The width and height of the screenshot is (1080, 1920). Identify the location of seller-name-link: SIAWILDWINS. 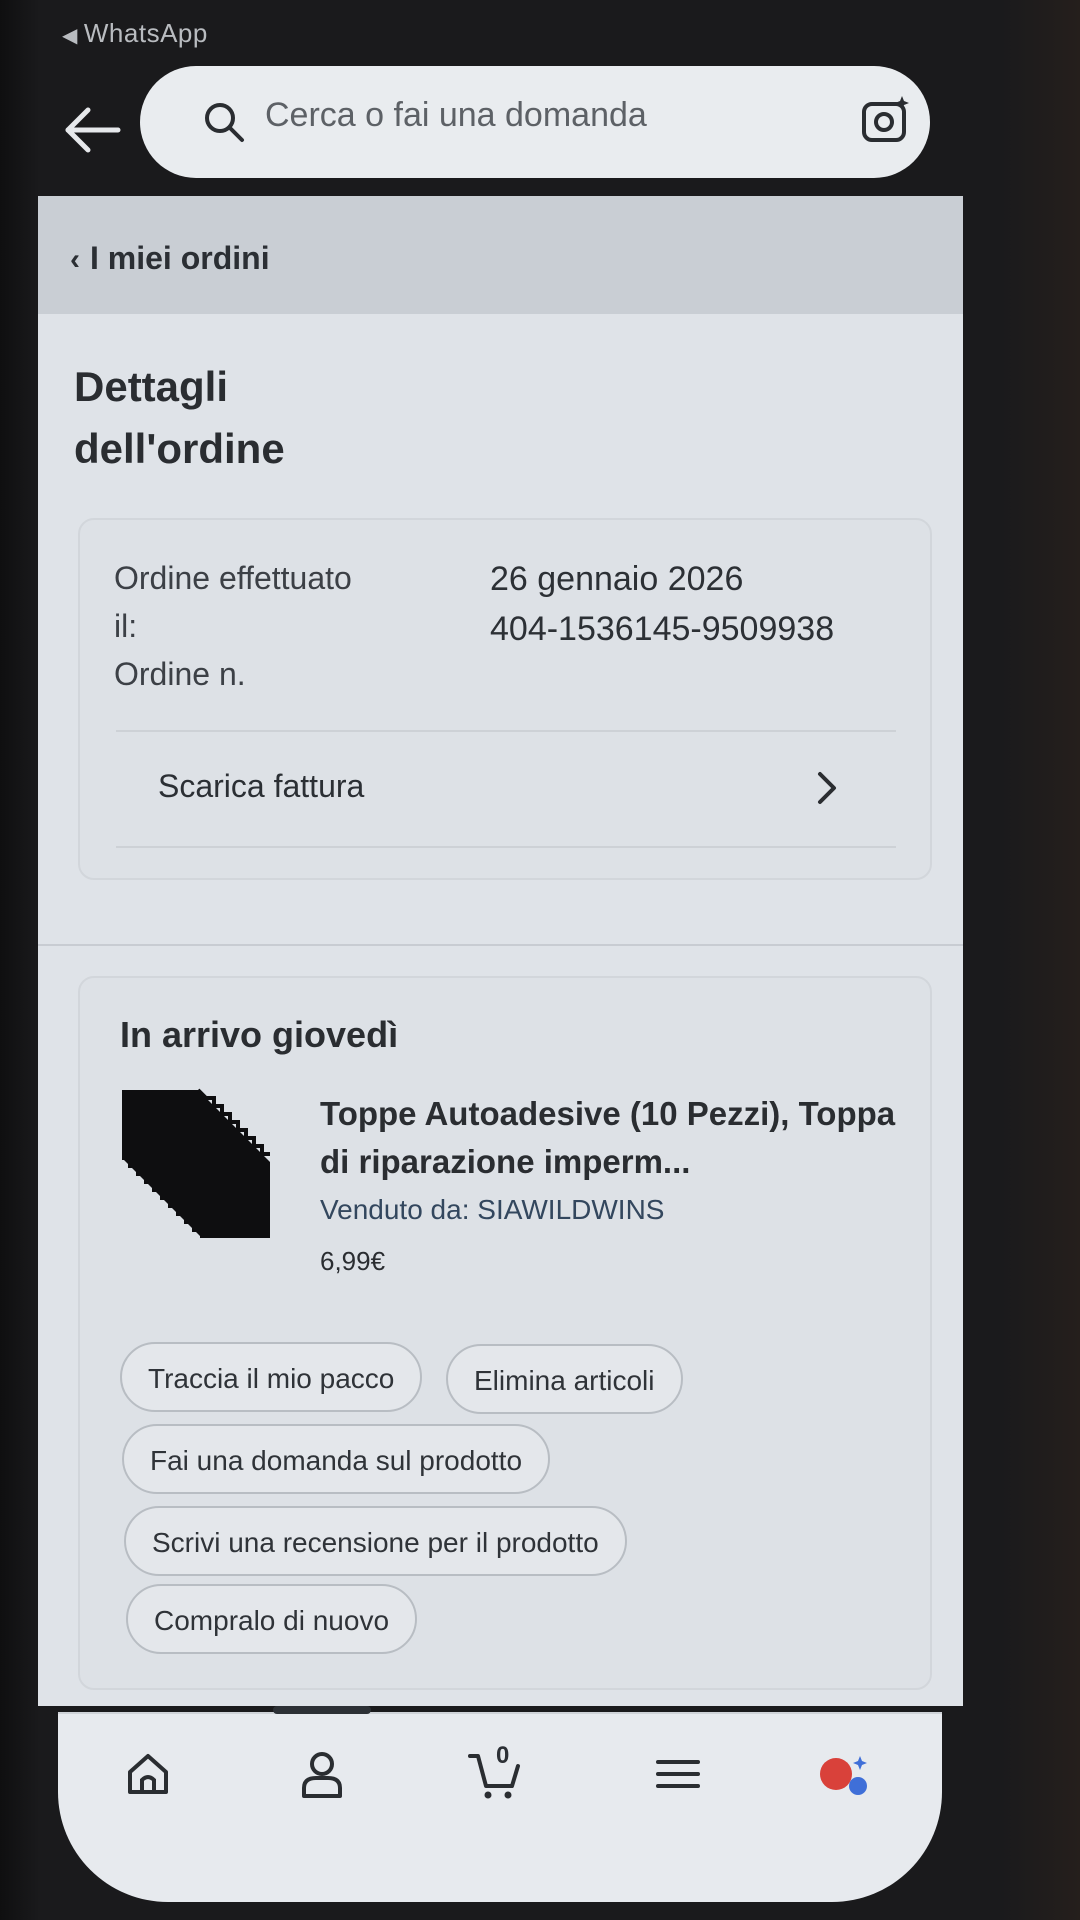
(570, 1209).